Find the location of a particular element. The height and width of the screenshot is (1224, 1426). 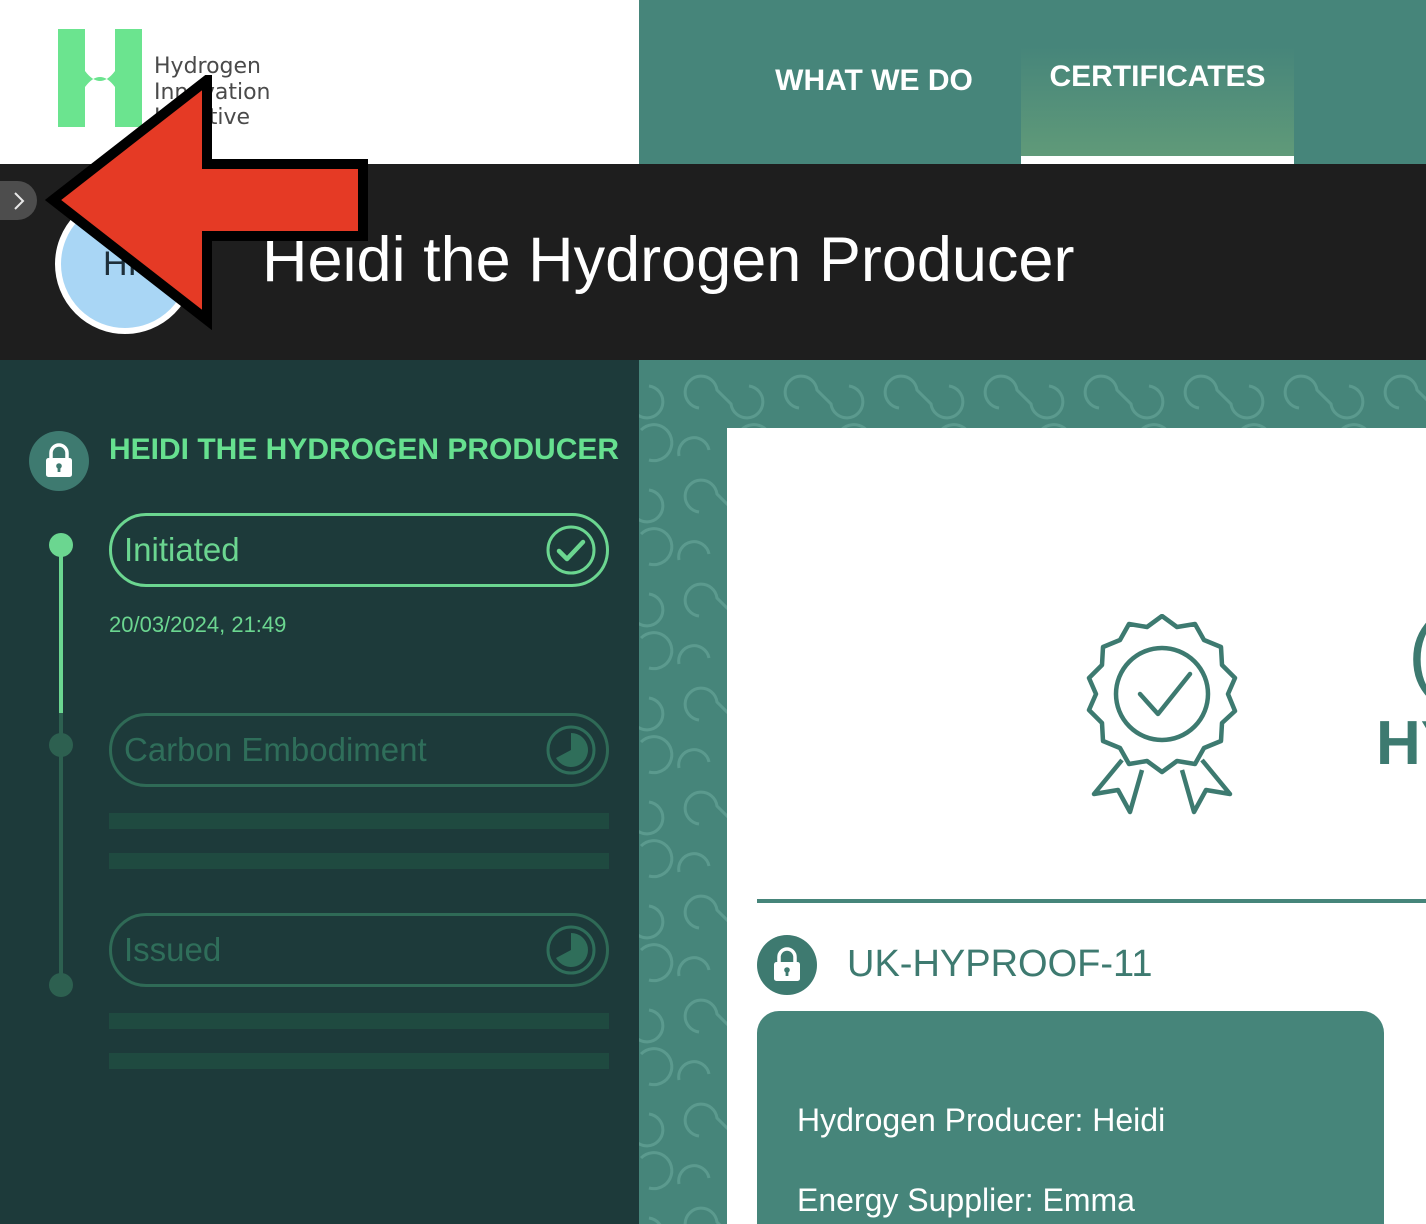

certificate-partial-glyph: ( is located at coordinates (1417, 652).